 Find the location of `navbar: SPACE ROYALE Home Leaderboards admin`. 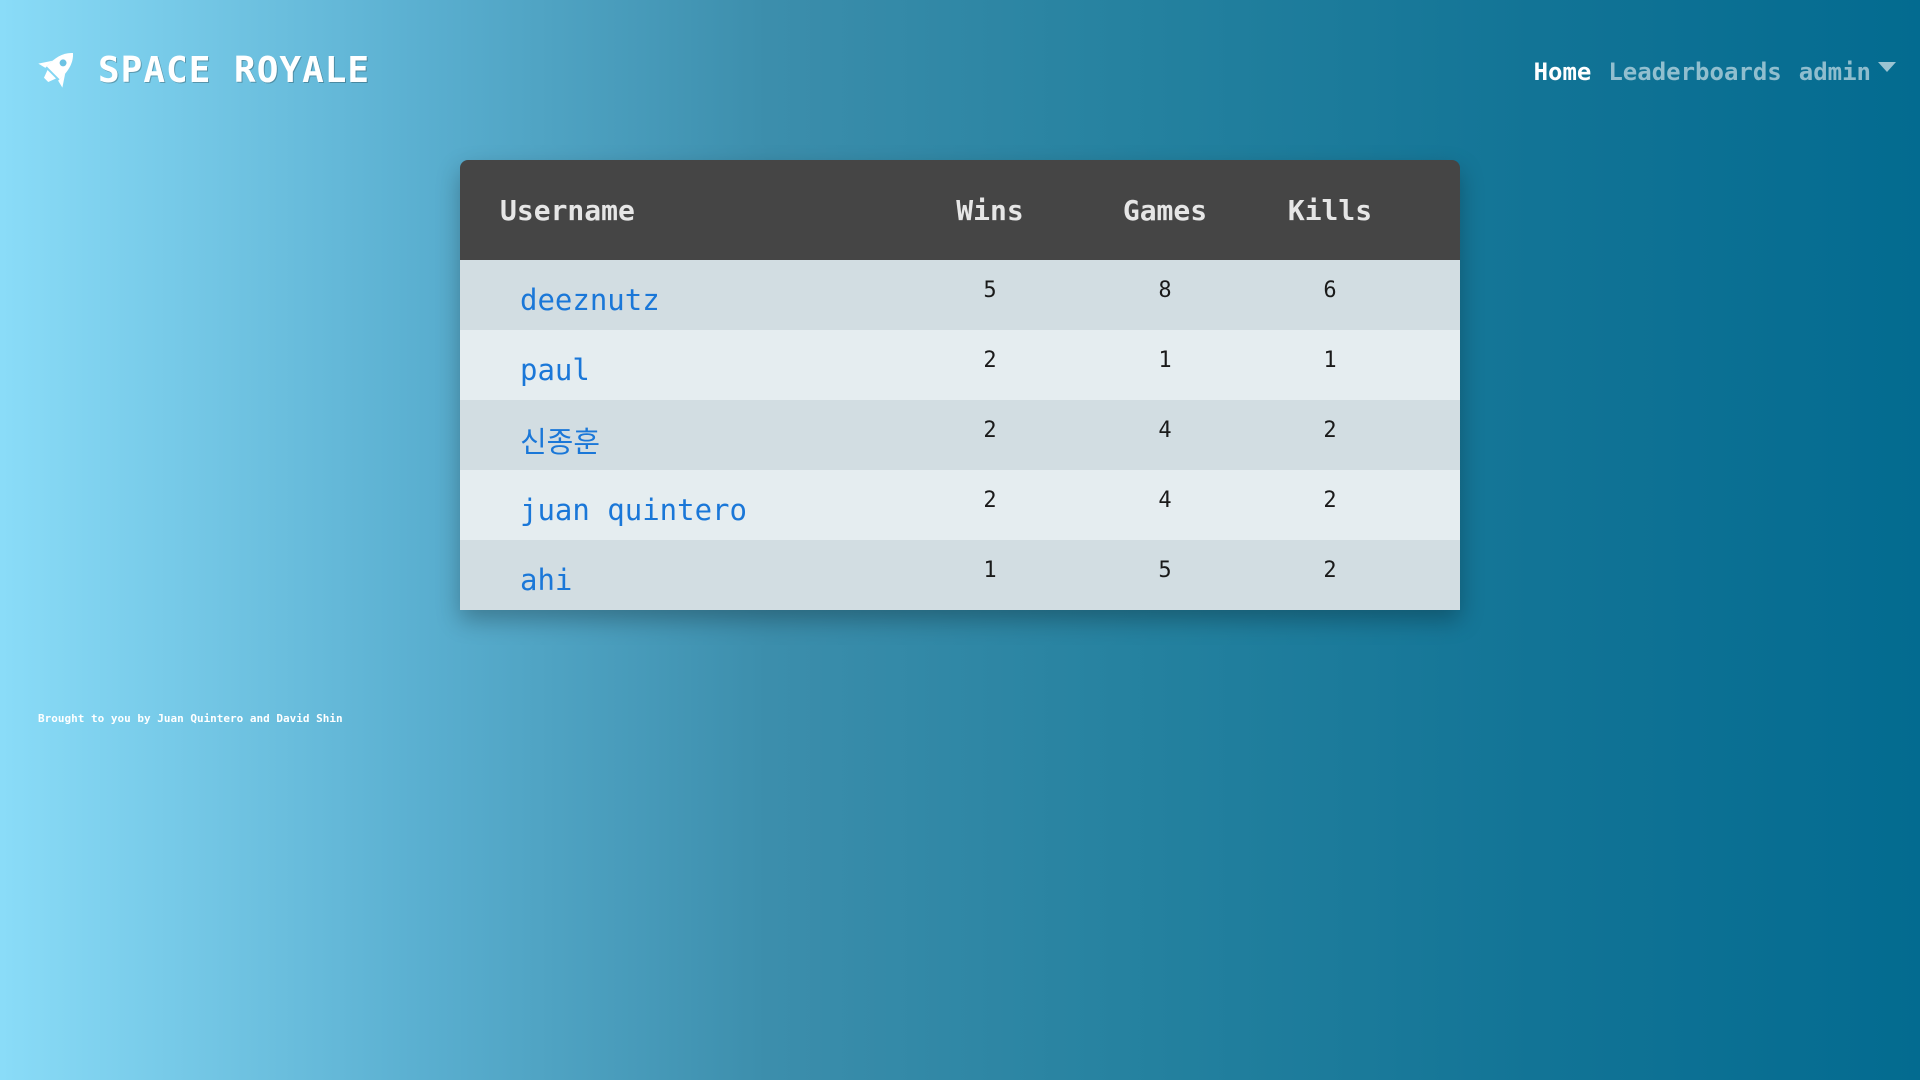

navbar: SPACE ROYALE Home Leaderboards admin is located at coordinates (960, 70).